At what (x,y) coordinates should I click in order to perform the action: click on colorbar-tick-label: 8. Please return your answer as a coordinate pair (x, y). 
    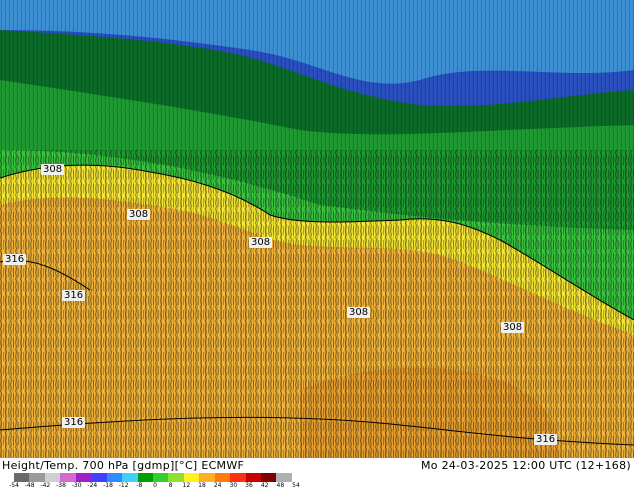
    Looking at the image, I should click on (170, 485).